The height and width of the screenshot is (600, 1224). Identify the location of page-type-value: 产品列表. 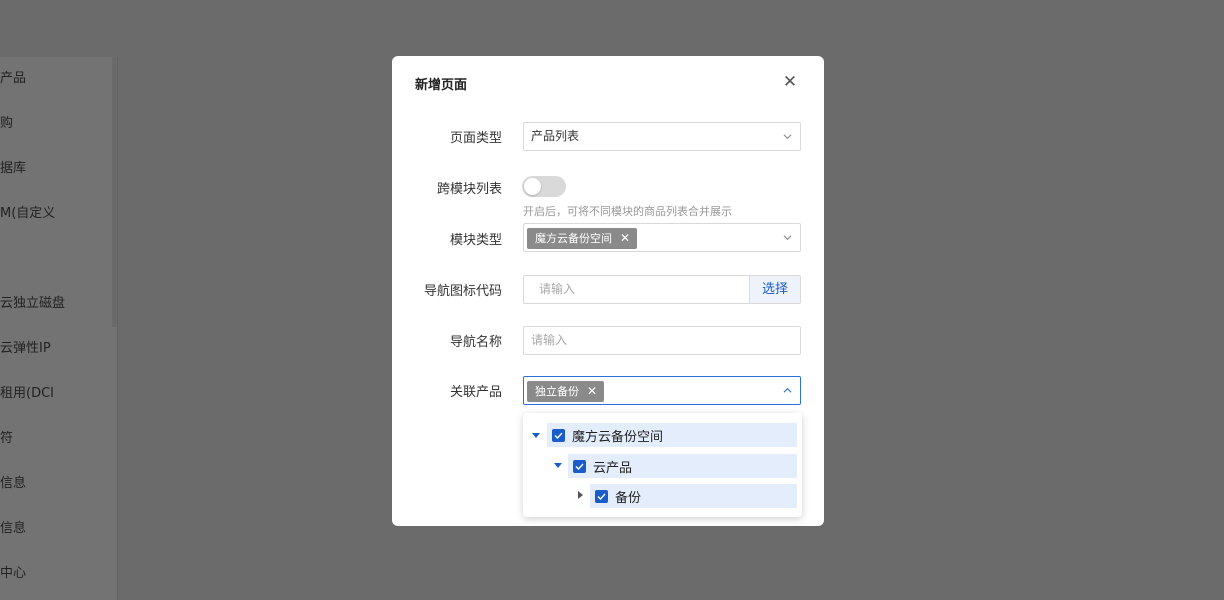
(555, 136).